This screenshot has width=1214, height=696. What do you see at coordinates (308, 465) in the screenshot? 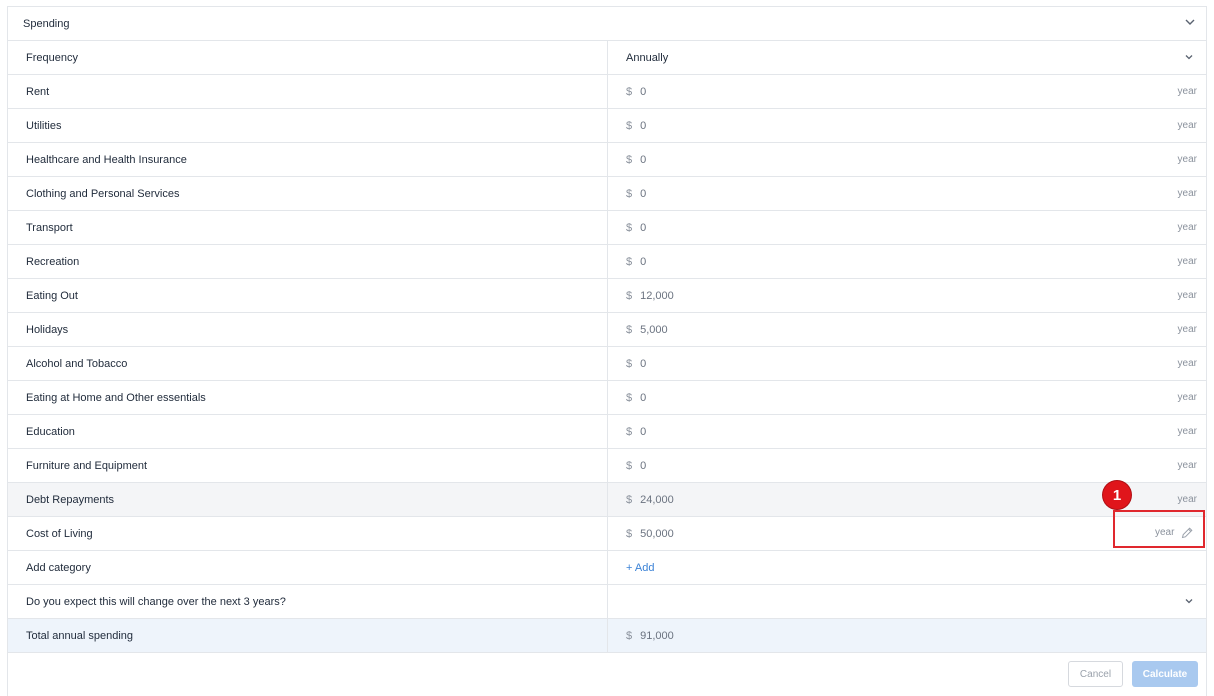
I see `category-label: Furniture and Equipment` at bounding box center [308, 465].